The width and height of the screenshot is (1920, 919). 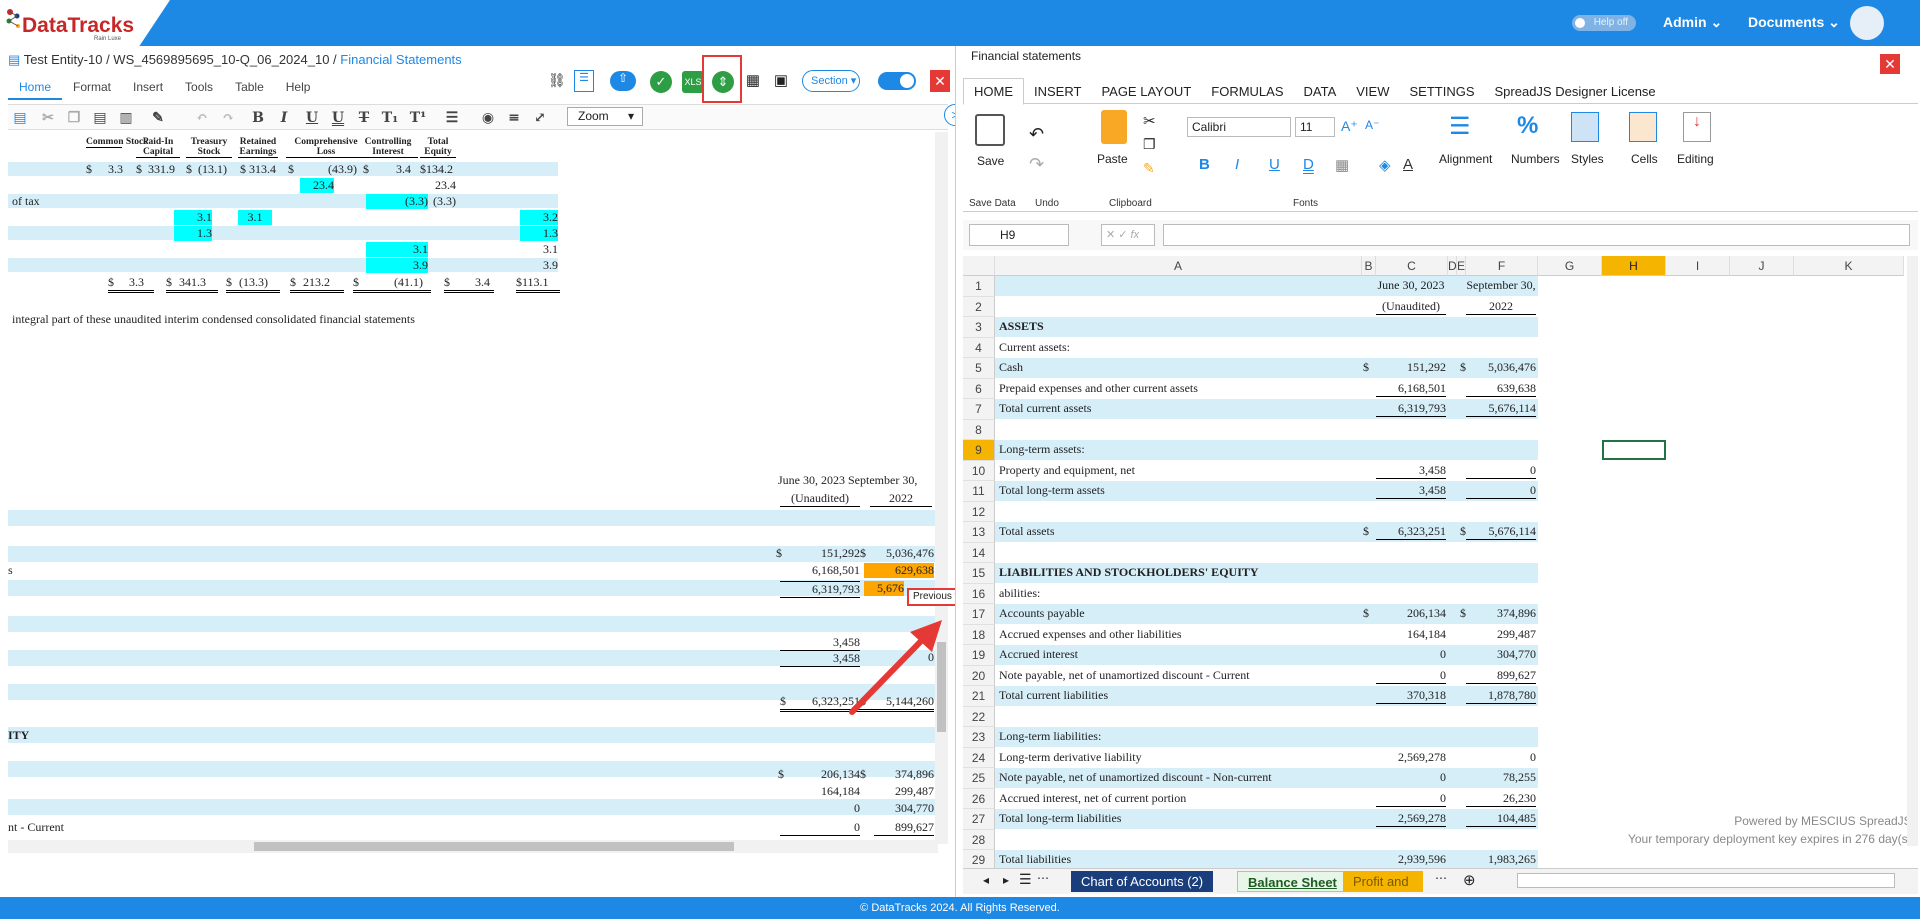 What do you see at coordinates (418, 118) in the screenshot?
I see `superscript-icon: T¹` at bounding box center [418, 118].